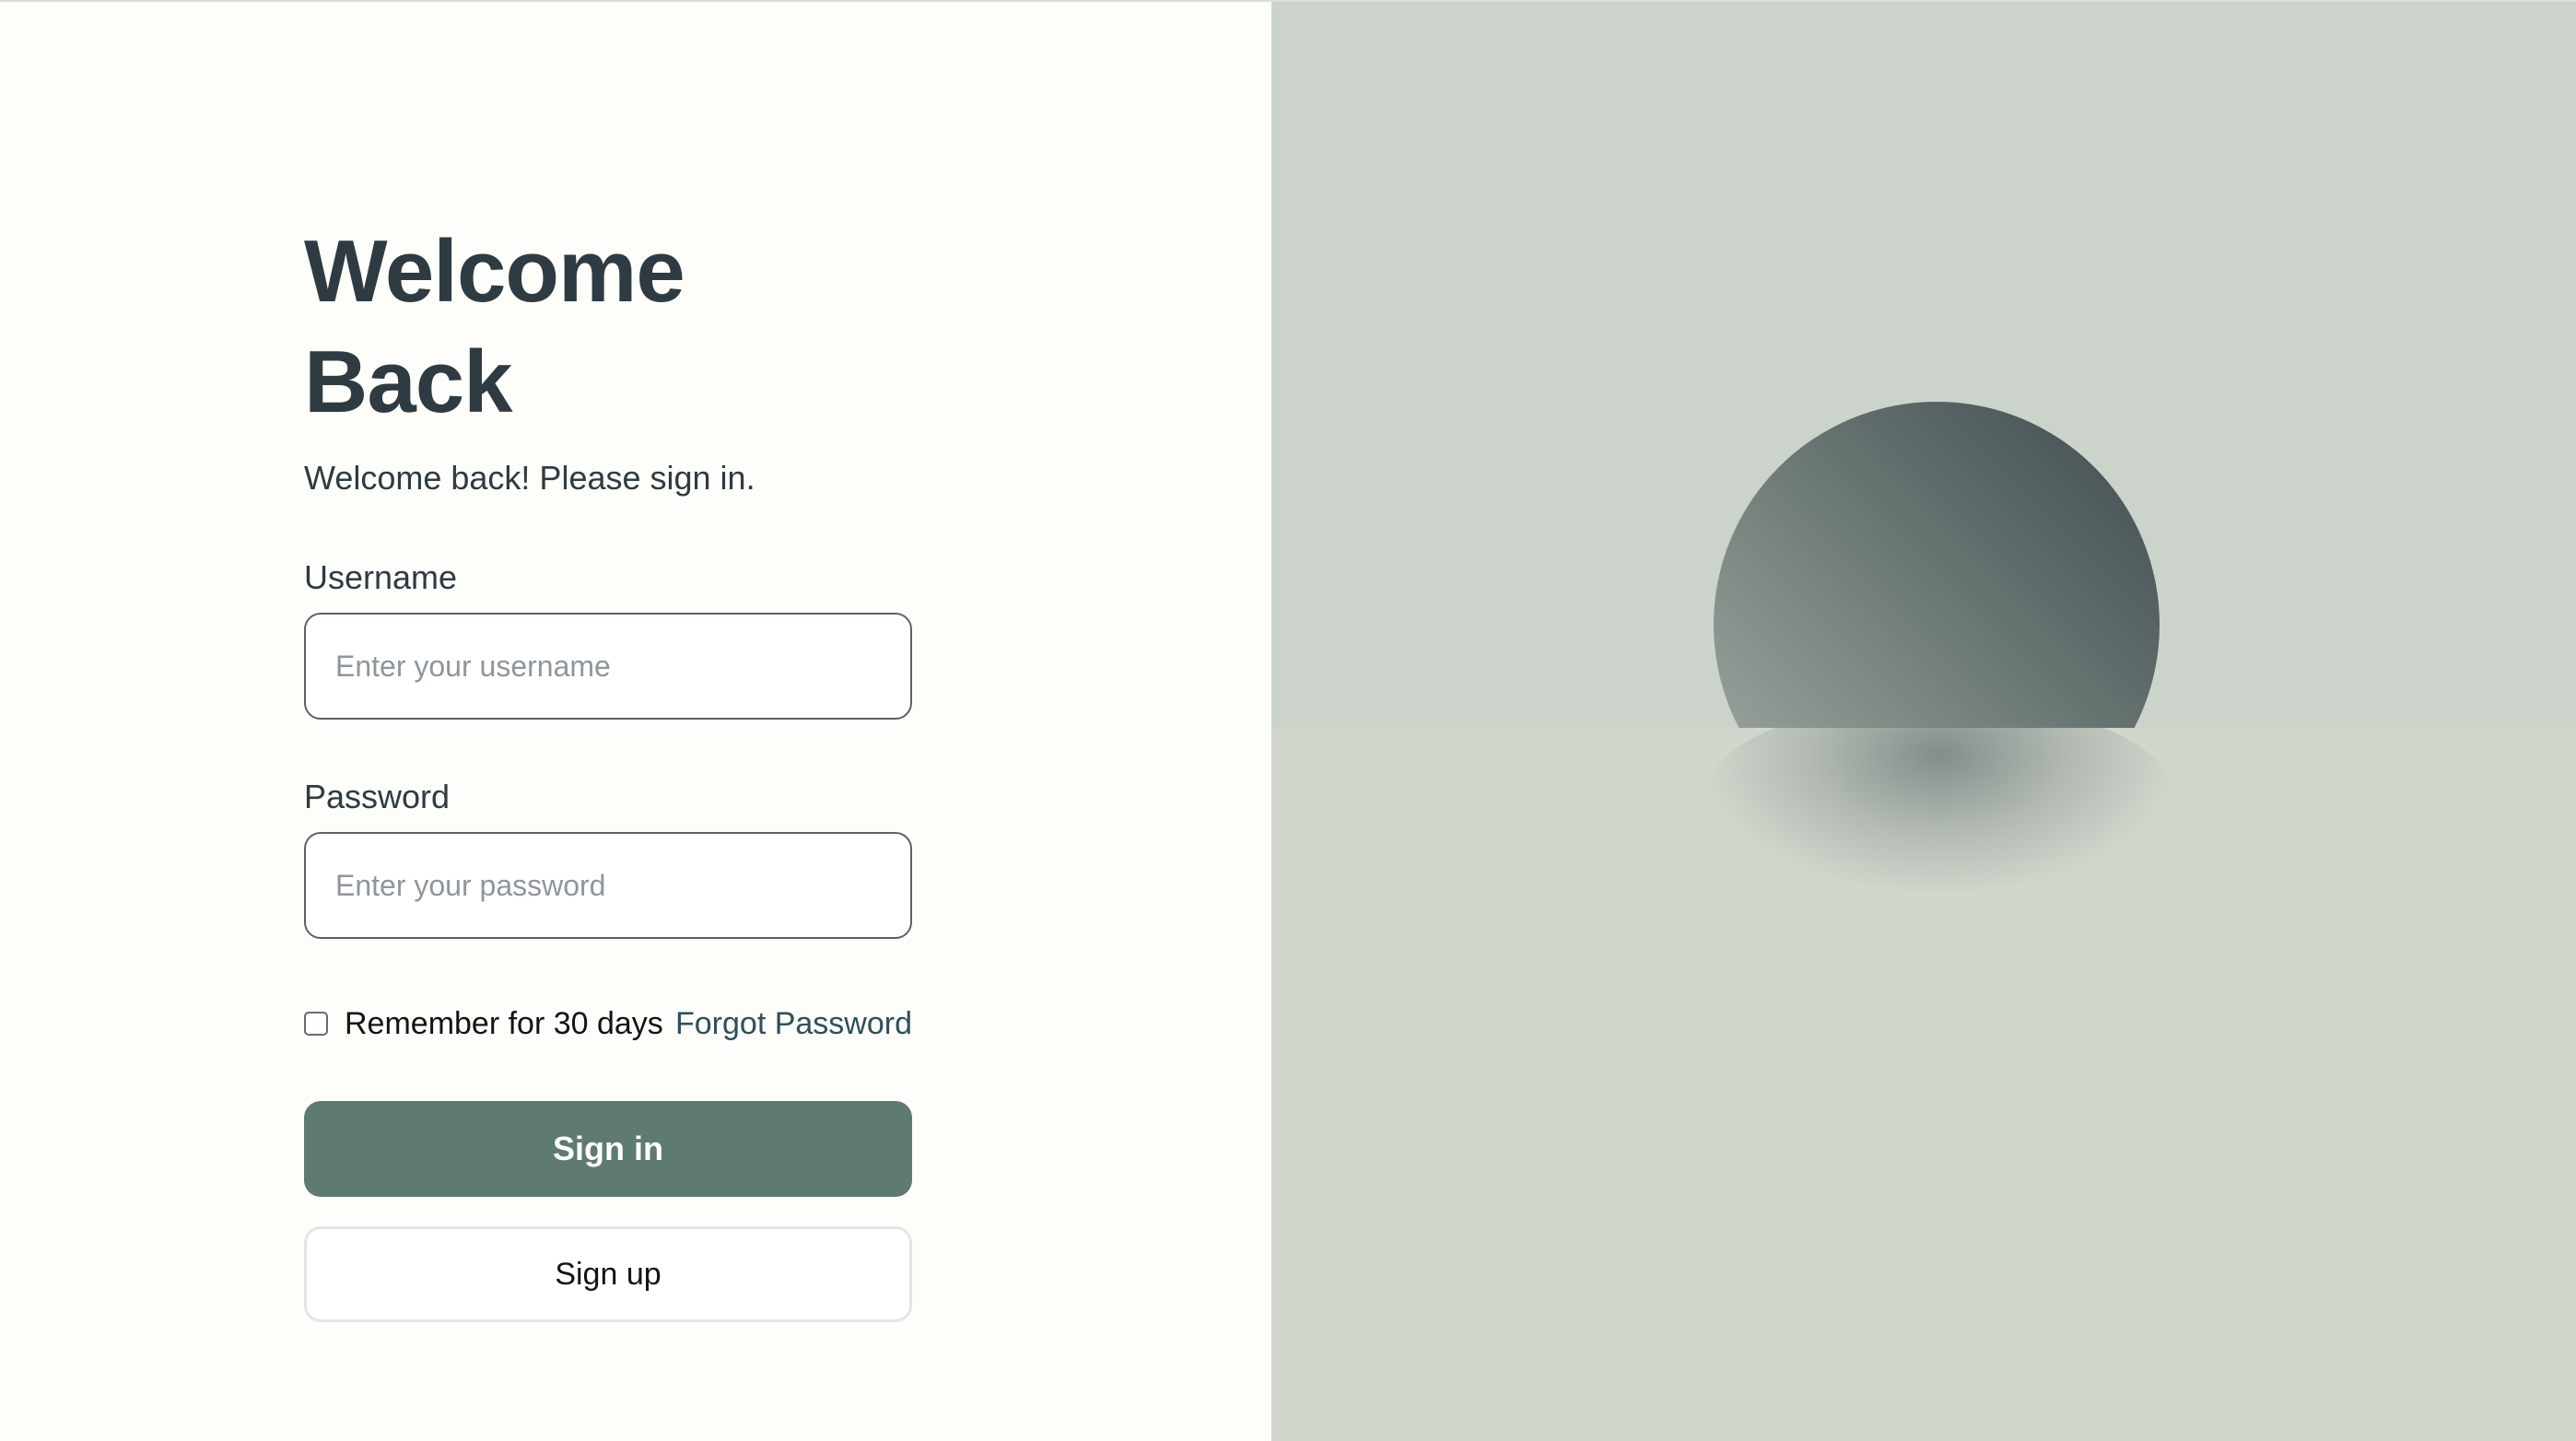  Describe the element at coordinates (504, 1023) in the screenshot. I see `remember-label: Remember for 30 days` at that location.